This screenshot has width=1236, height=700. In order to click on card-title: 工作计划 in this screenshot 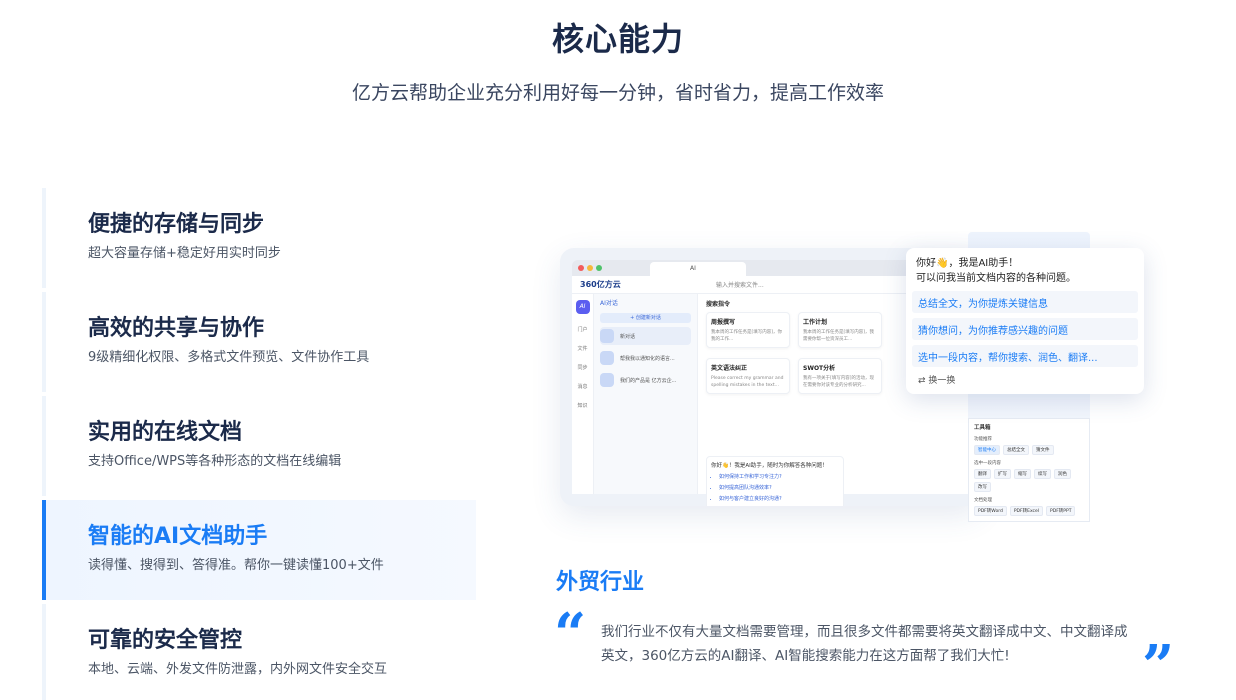, I will do `click(815, 322)`.